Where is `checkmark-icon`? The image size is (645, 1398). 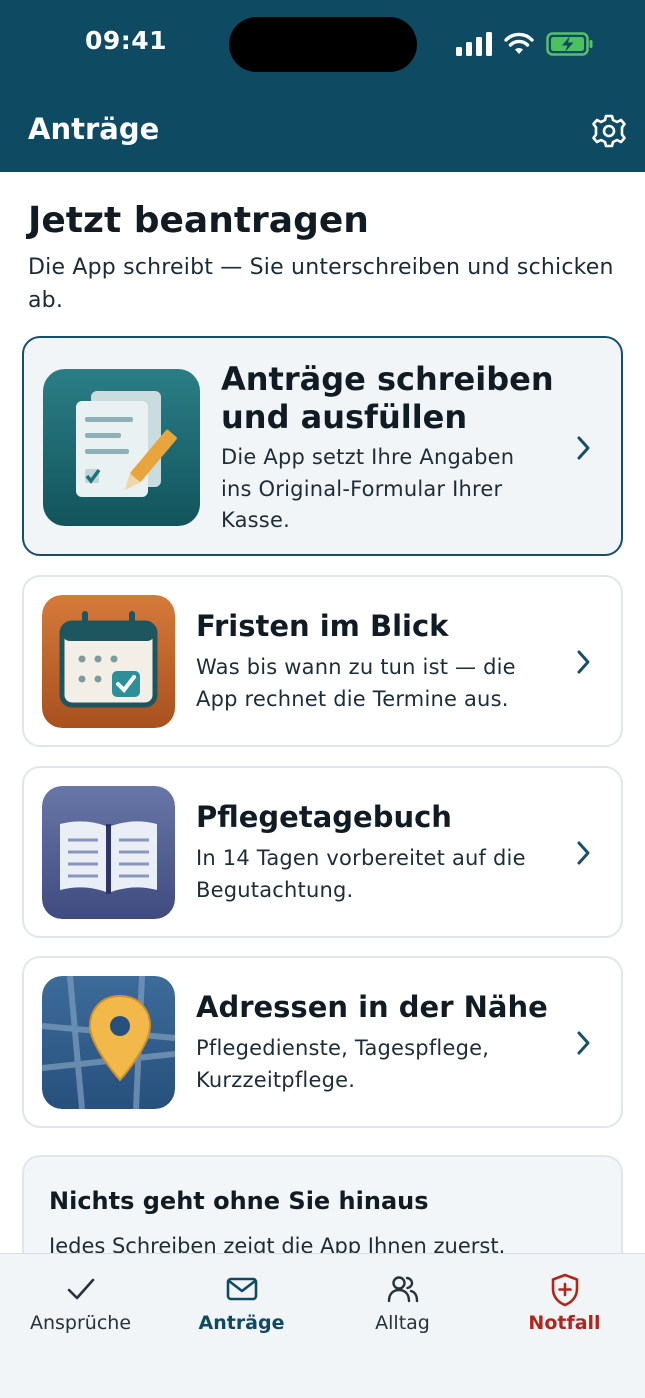 checkmark-icon is located at coordinates (80, 1289).